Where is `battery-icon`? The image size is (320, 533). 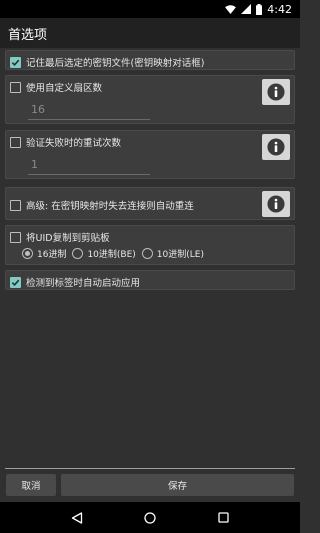 battery-icon is located at coordinates (259, 9).